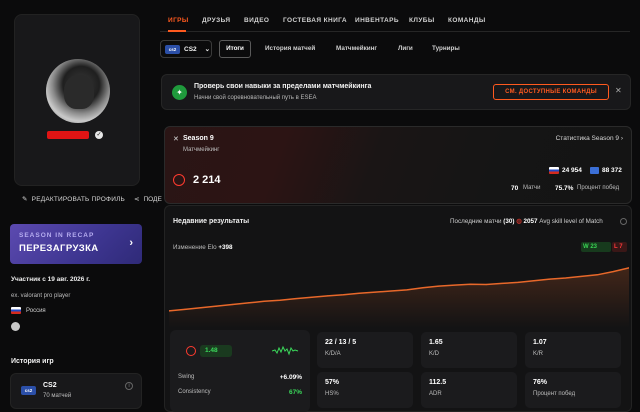 This screenshot has height=412, width=640. I want to click on see-teams-button: СМ. ДОСТУПНЫЕ КОМАНДЫ, so click(551, 92).